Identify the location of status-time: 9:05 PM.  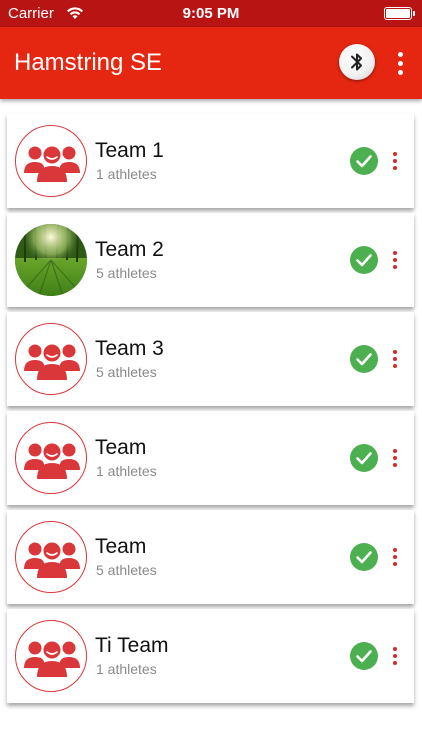
(211, 13).